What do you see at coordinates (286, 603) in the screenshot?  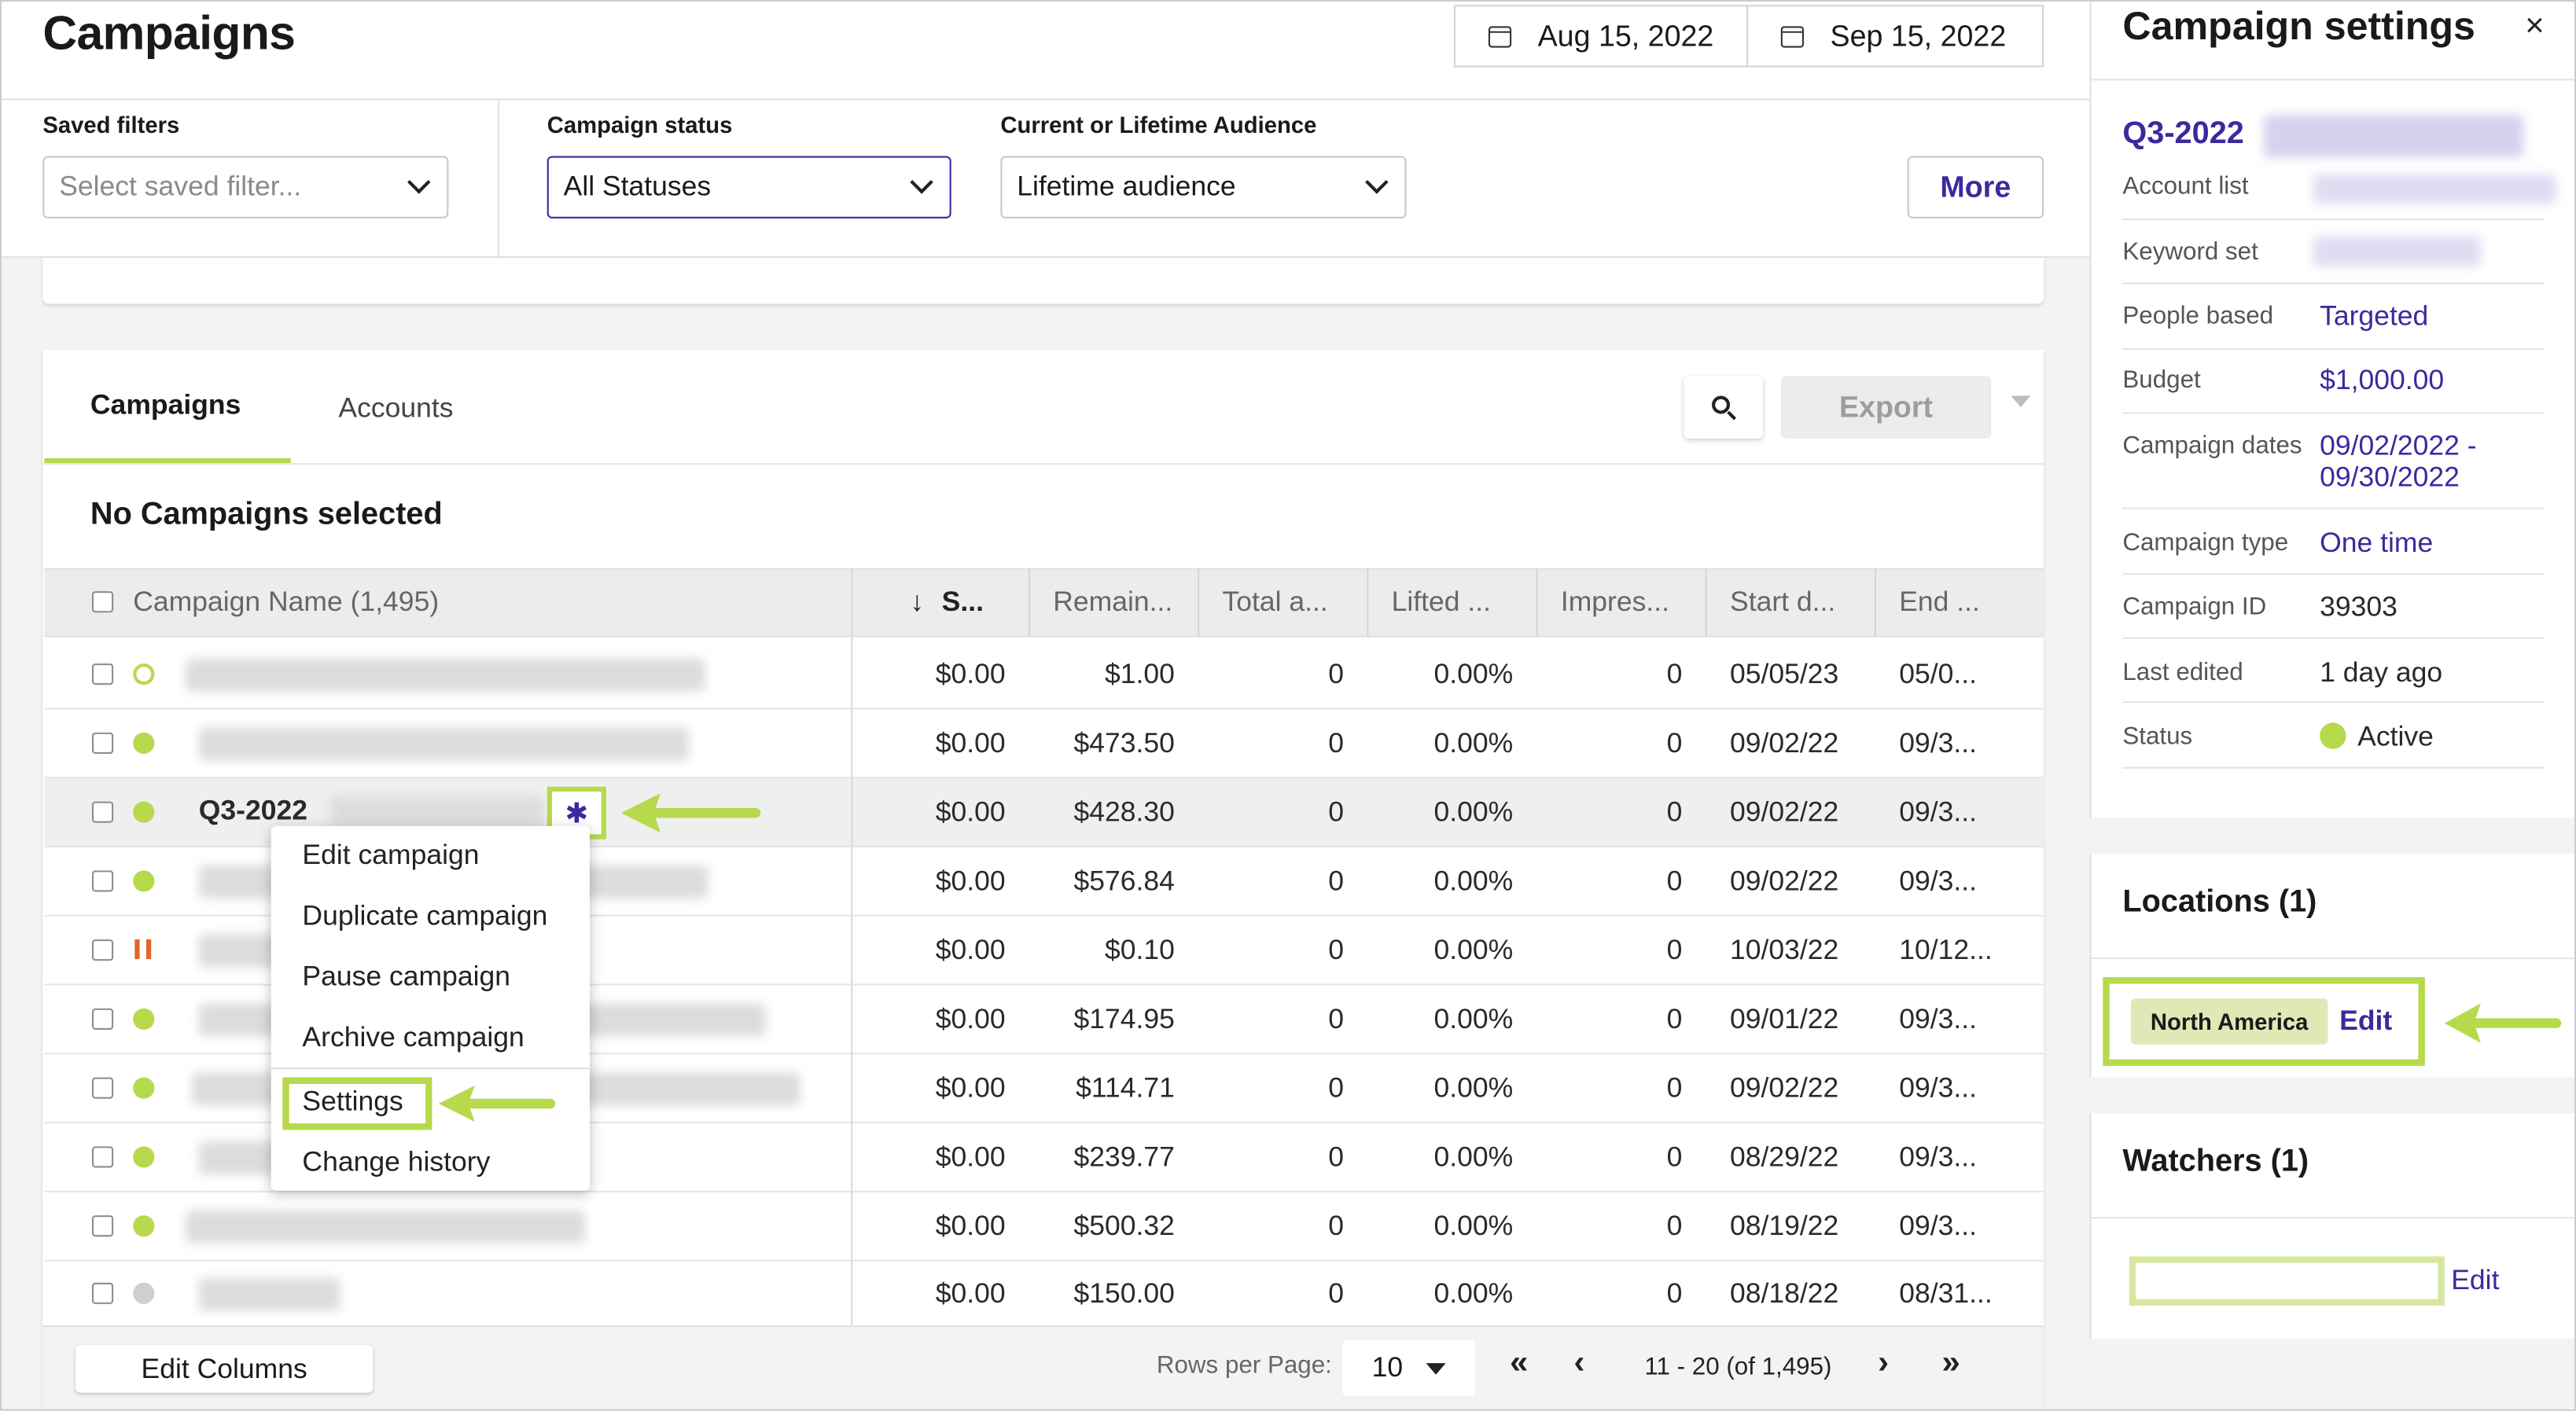 I see `column-header-name: Campaign Name (1,495)` at bounding box center [286, 603].